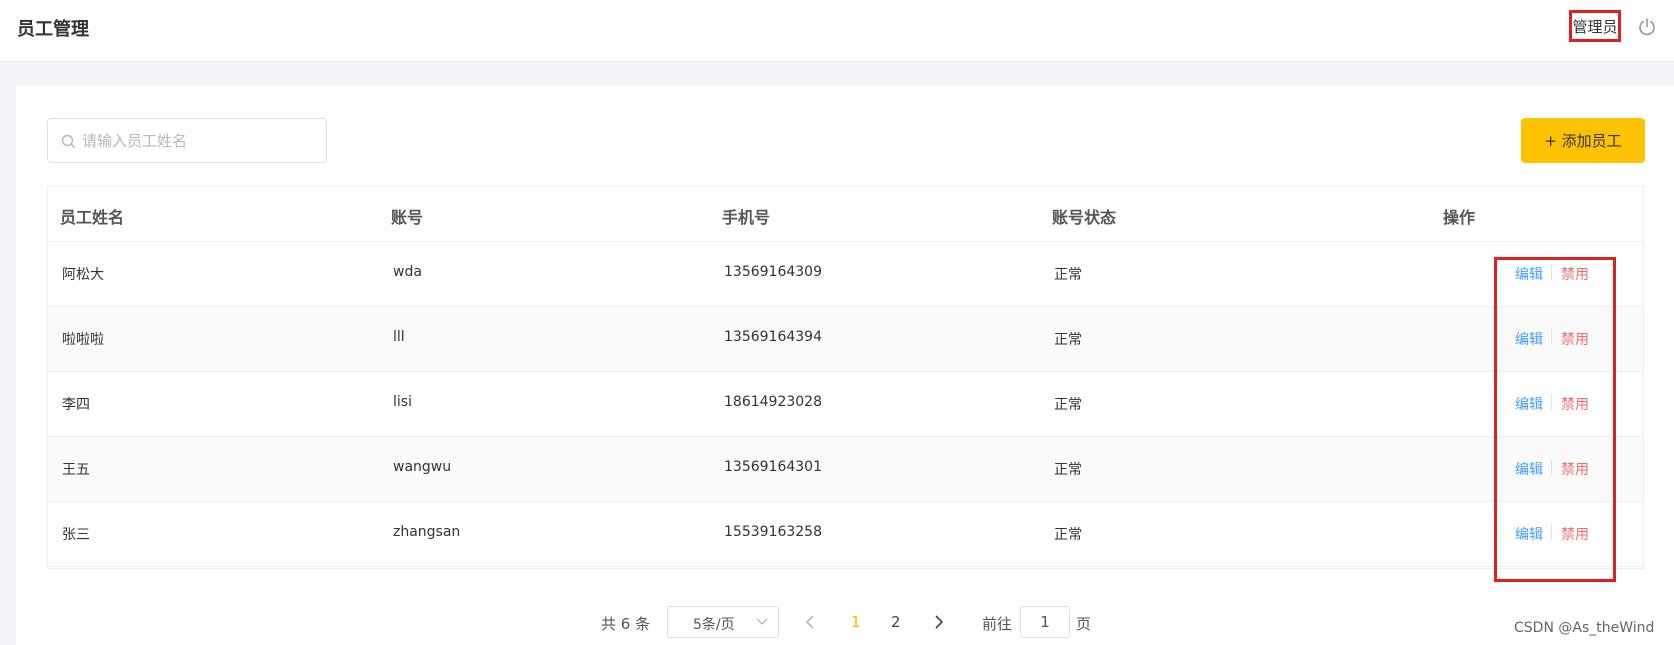 This screenshot has width=1674, height=645. Describe the element at coordinates (845, 534) in the screenshot. I see `table-row: 张三 zhangsan 15539163258 正常 编辑 禁用` at that location.